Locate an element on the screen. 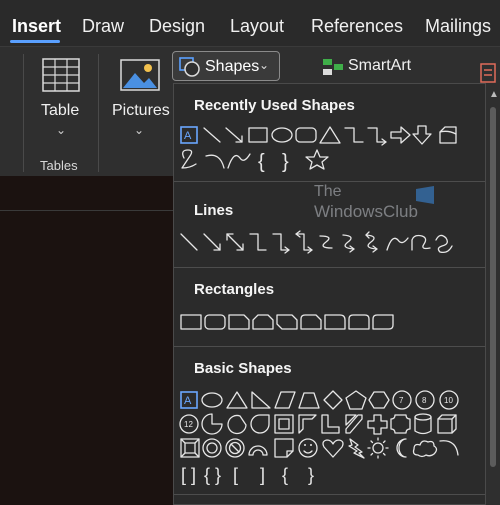 This screenshot has height=505, width=500. curved-double-arrow-connector-icon is located at coordinates (371, 242).